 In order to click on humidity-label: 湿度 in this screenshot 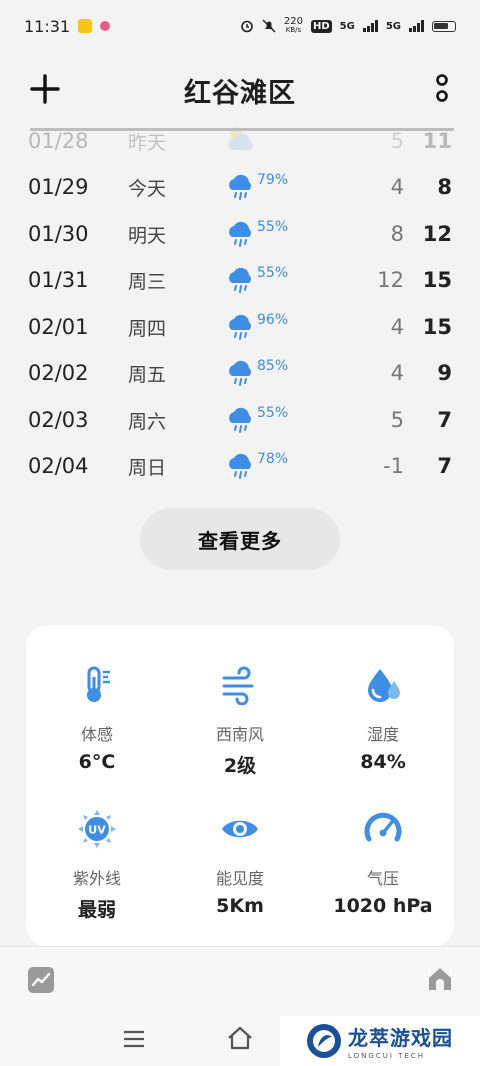, I will do `click(382, 734)`.